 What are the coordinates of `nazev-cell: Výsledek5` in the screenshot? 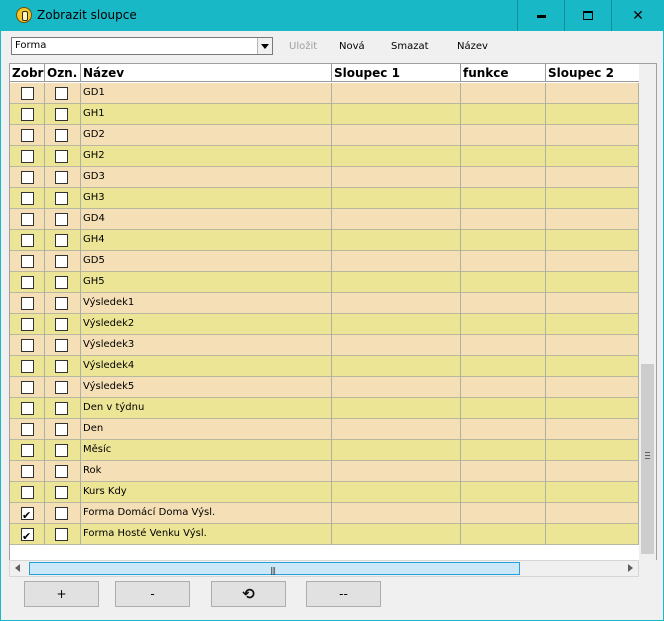 It's located at (206, 387).